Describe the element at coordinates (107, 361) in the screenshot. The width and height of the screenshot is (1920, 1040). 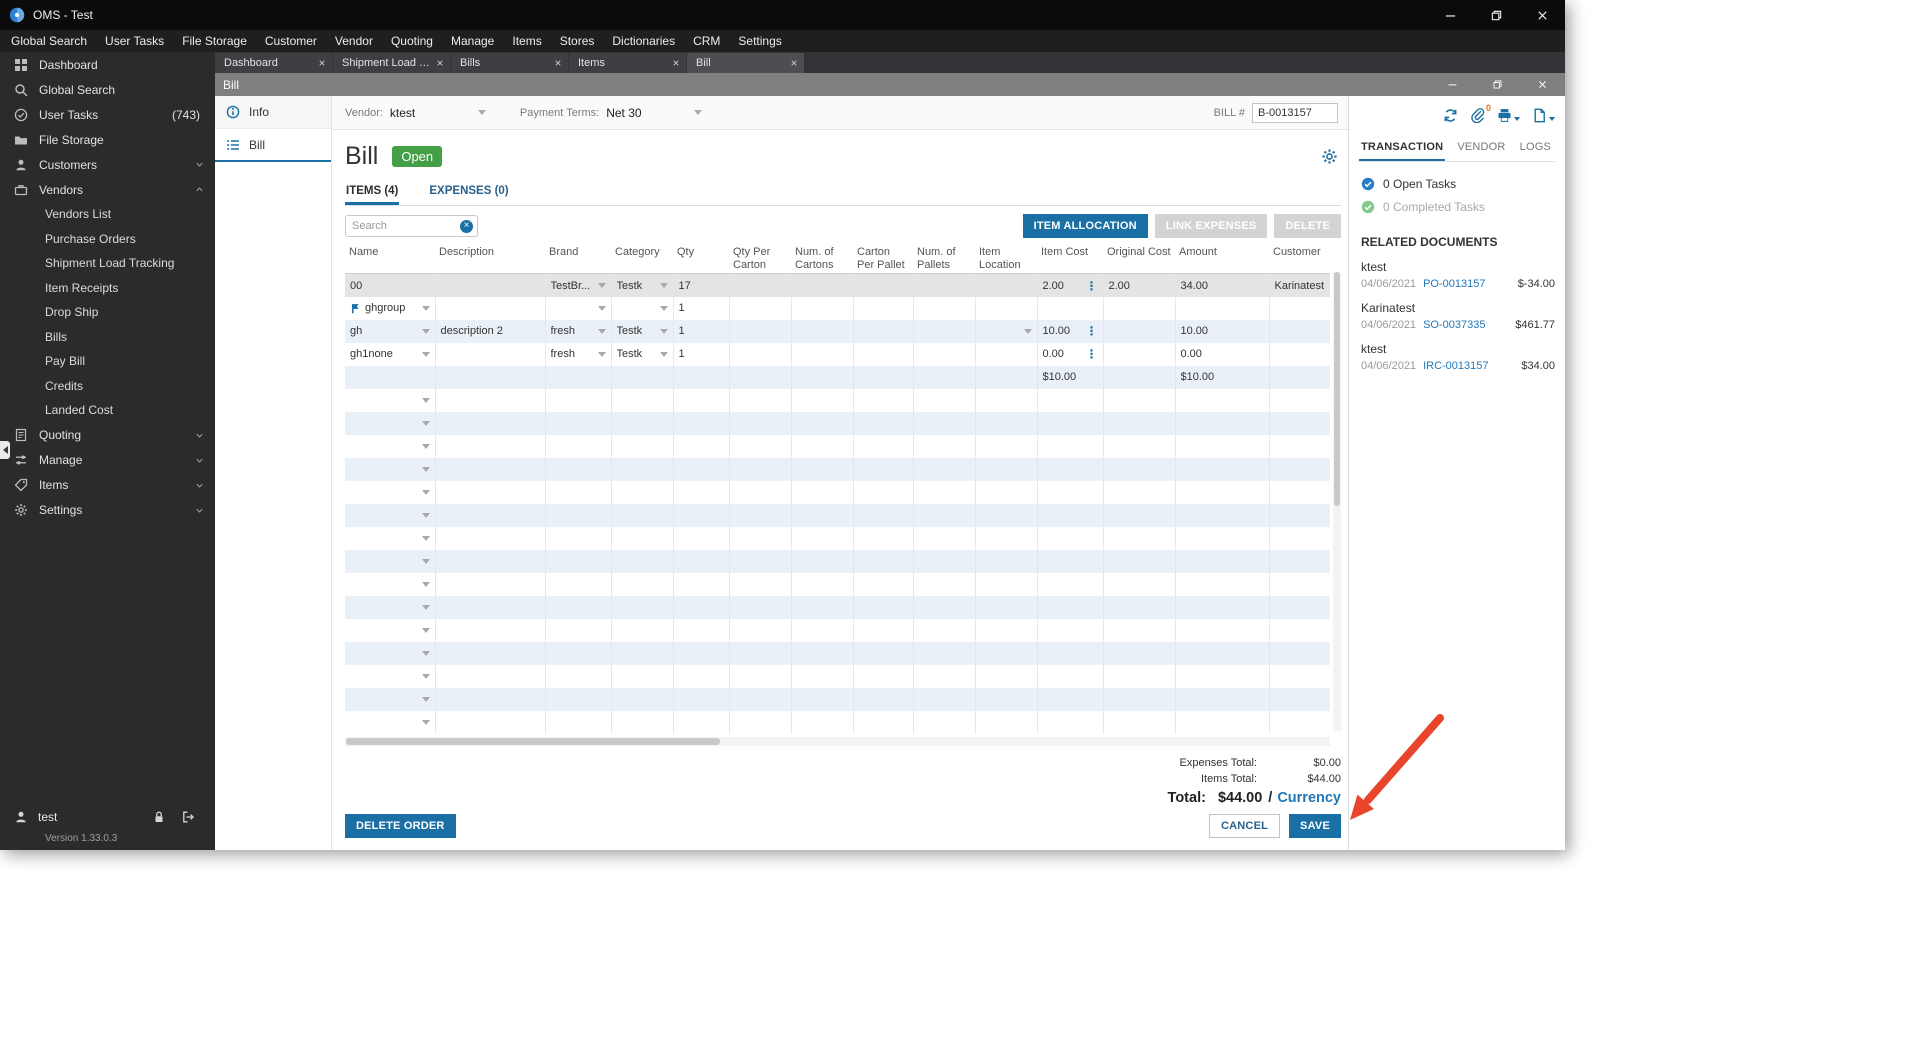
I see `sidebar-item-pay-bill: Pay Bill` at that location.